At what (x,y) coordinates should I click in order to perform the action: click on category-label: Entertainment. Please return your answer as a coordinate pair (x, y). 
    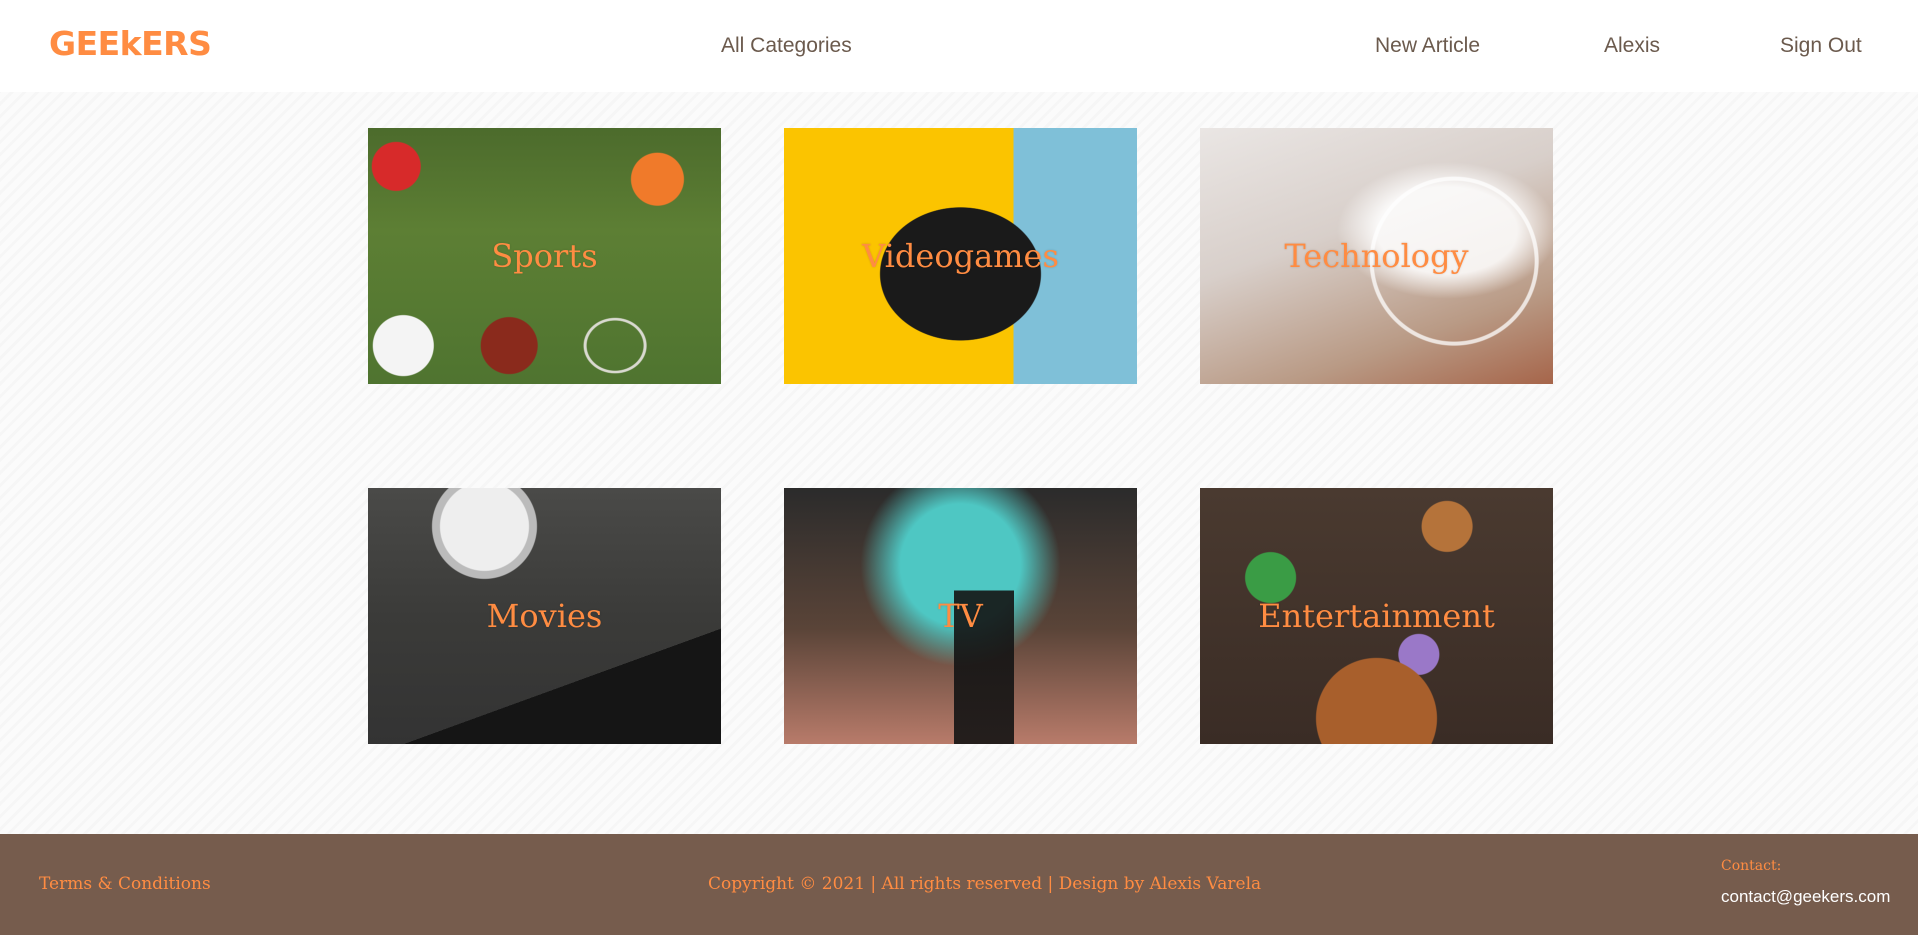
    Looking at the image, I should click on (1376, 616).